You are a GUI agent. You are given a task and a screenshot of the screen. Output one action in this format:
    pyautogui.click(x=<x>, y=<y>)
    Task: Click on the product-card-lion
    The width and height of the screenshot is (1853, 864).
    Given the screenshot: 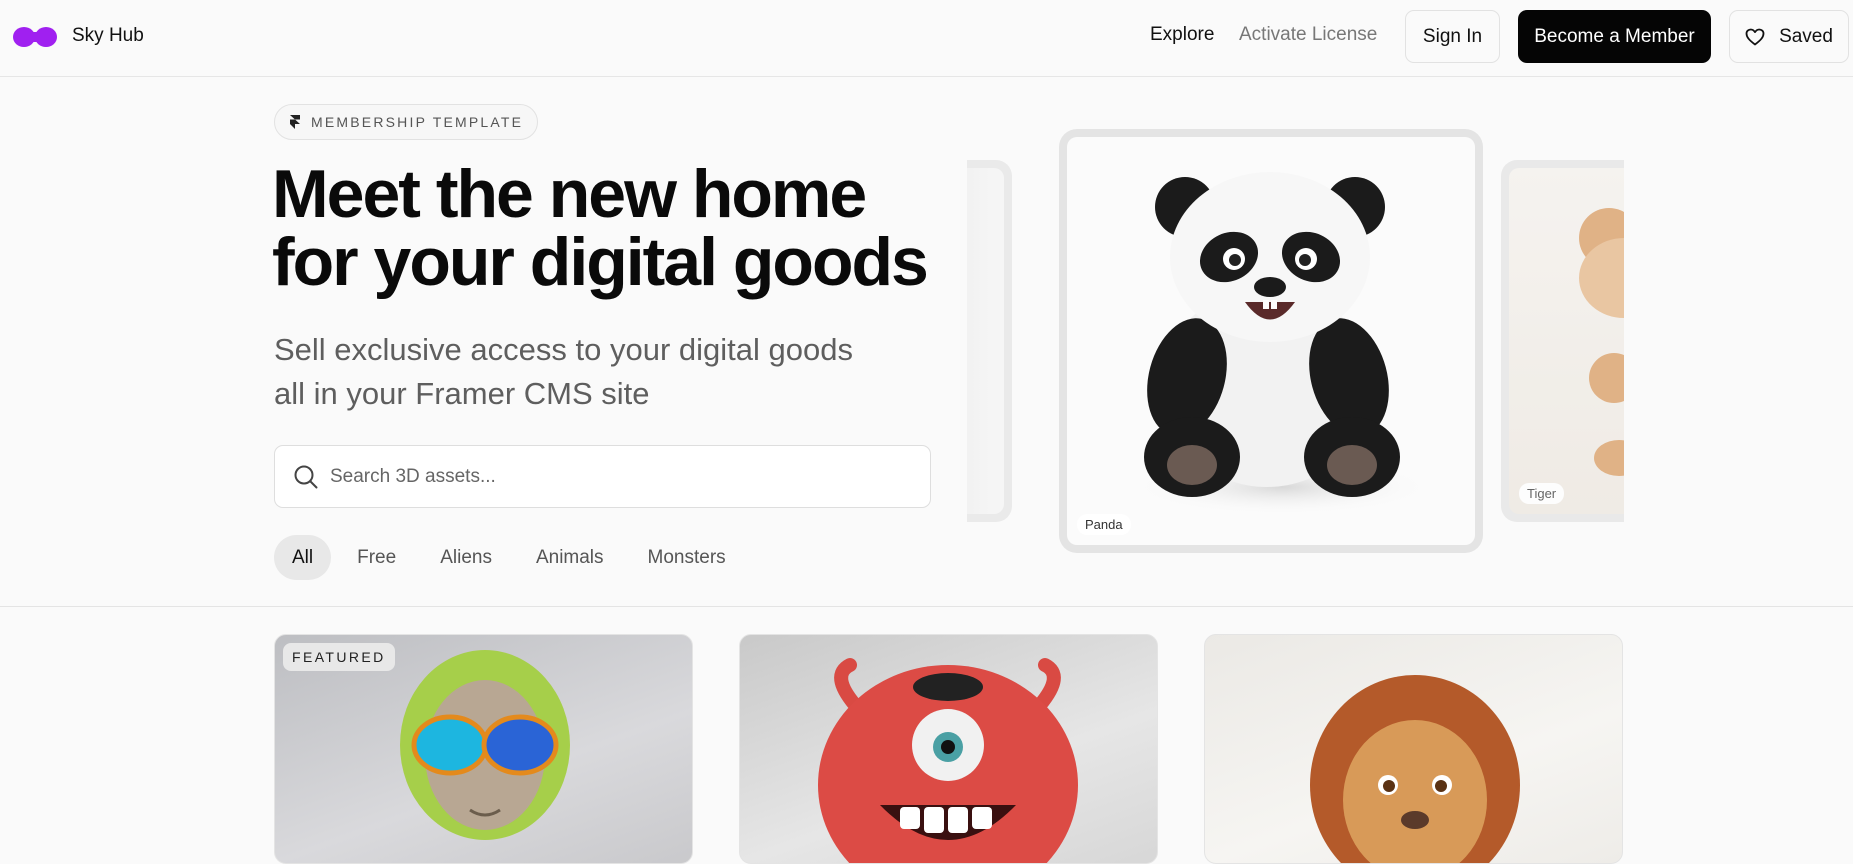 What is the action you would take?
    pyautogui.click(x=1413, y=749)
    